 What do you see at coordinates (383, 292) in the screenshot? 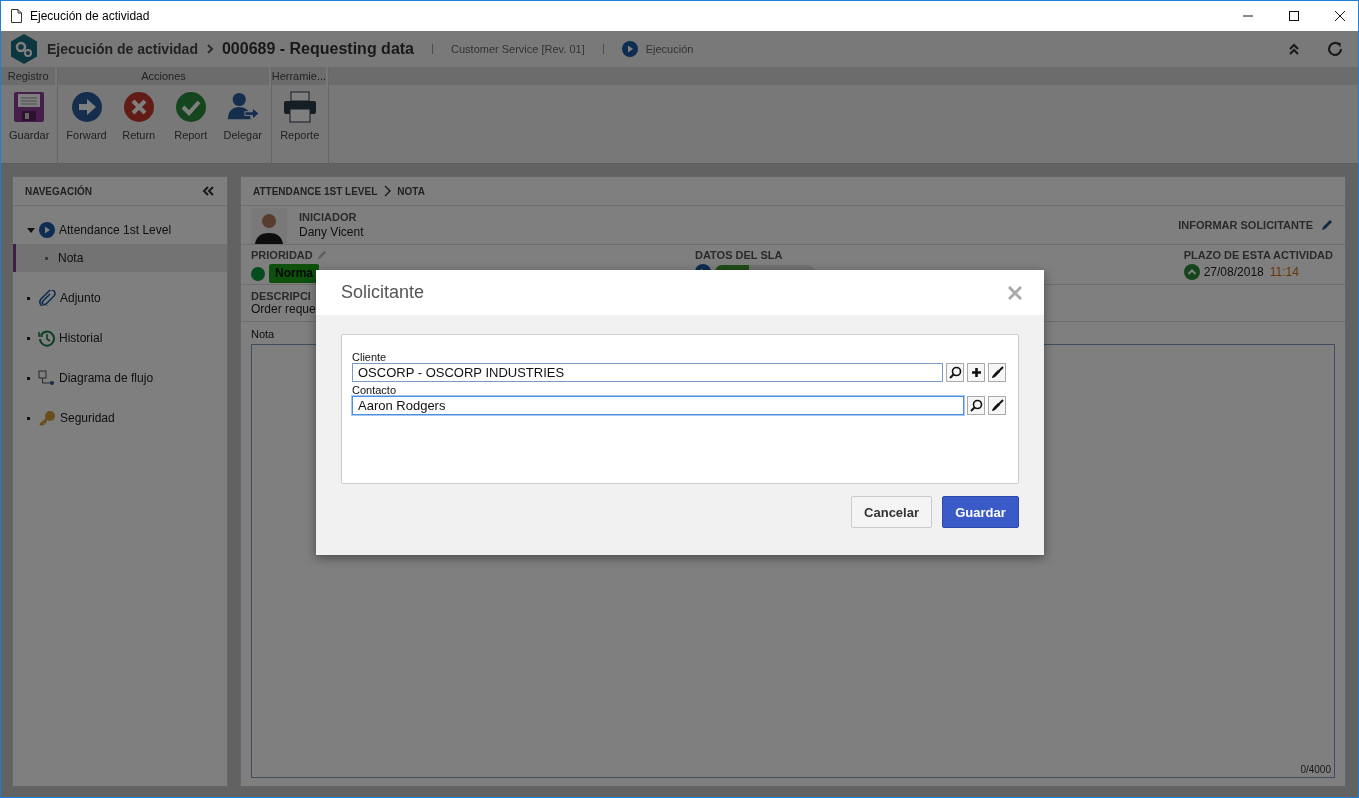
I see `dialog-title: Solicitante` at bounding box center [383, 292].